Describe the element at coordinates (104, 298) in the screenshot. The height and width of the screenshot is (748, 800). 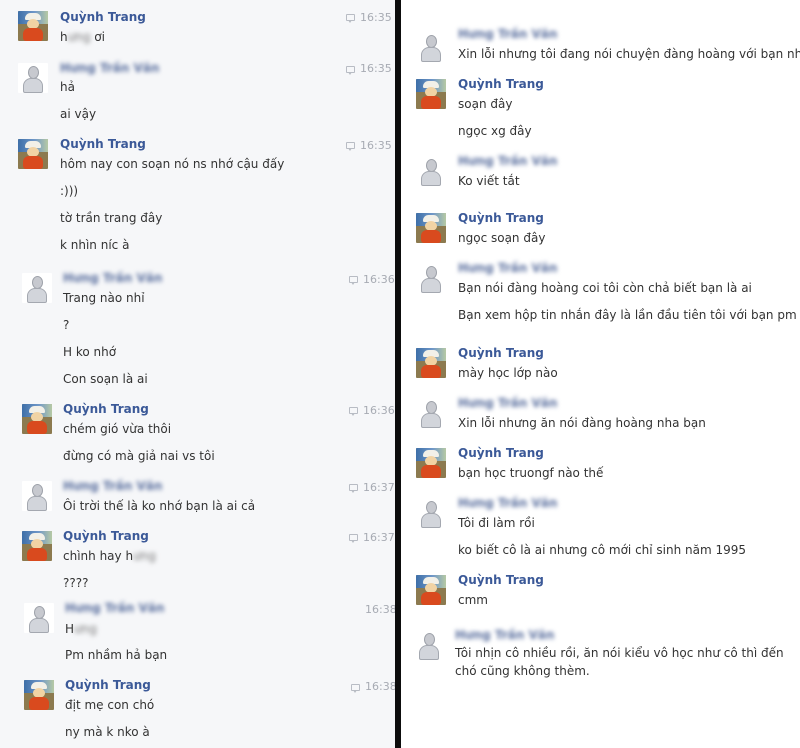
I see `message-text: Trang nào nhỉ` at that location.